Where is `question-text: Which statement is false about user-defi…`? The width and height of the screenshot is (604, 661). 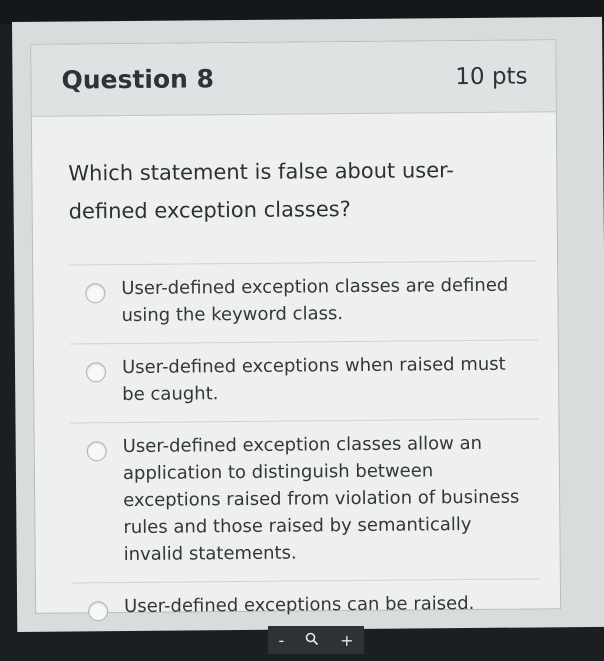 question-text: Which statement is false about user-defi… is located at coordinates (261, 191).